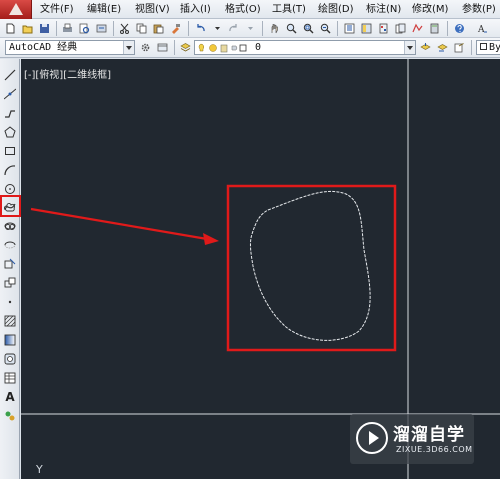  What do you see at coordinates (119, 224) in the screenshot?
I see `annotation-arrow-line` at bounding box center [119, 224].